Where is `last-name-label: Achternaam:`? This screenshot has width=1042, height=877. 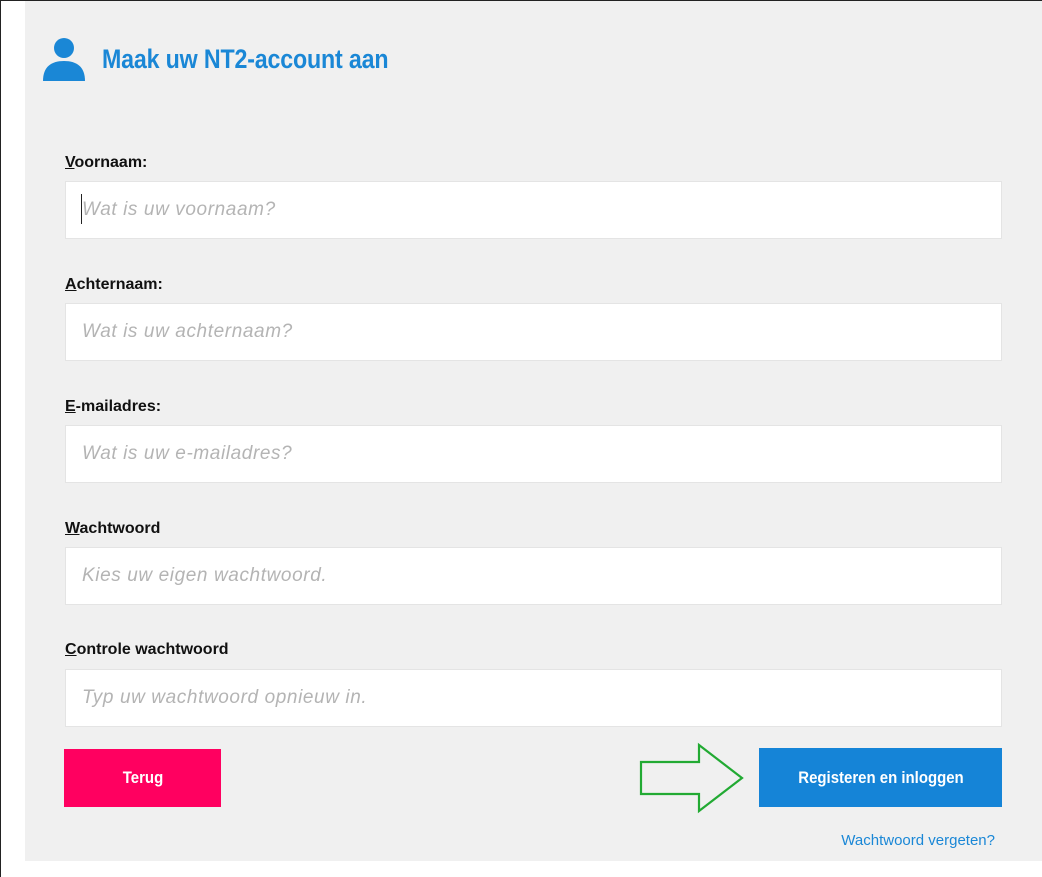
last-name-label: Achternaam: is located at coordinates (114, 285).